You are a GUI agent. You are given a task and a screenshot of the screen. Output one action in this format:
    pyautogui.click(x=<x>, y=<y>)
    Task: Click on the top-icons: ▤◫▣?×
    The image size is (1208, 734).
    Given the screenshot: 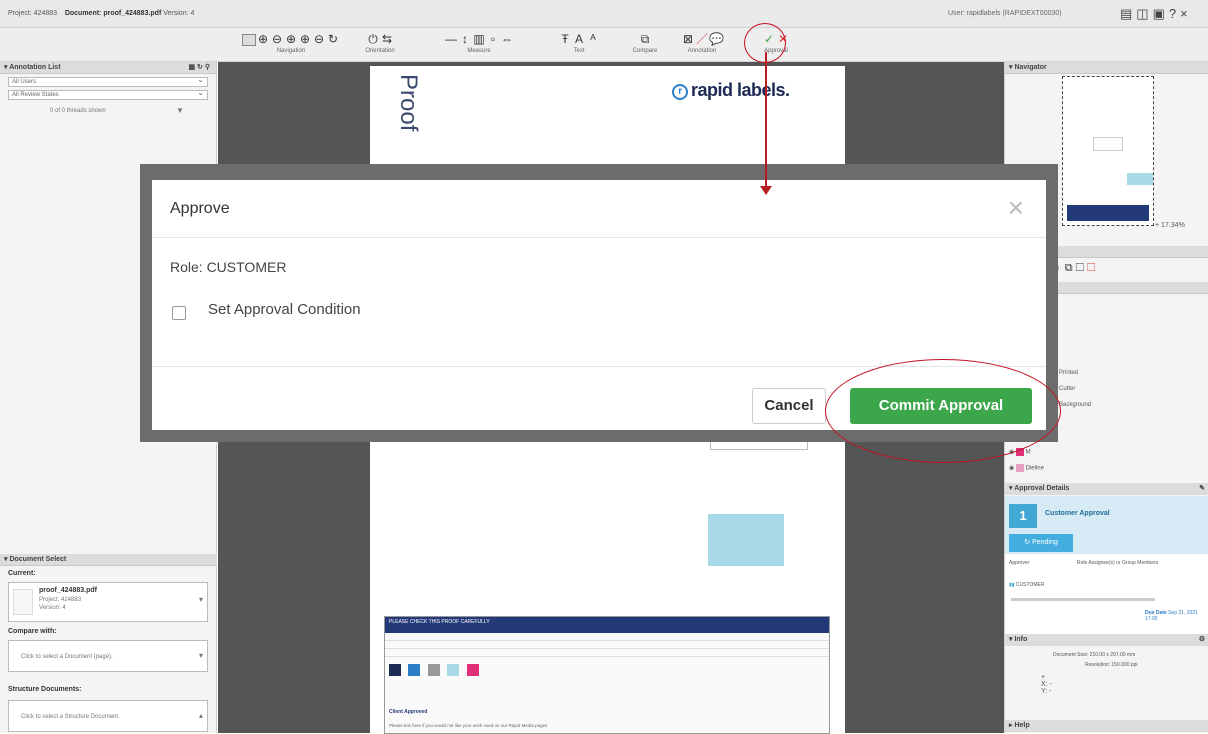 What is the action you would take?
    pyautogui.click(x=1156, y=14)
    